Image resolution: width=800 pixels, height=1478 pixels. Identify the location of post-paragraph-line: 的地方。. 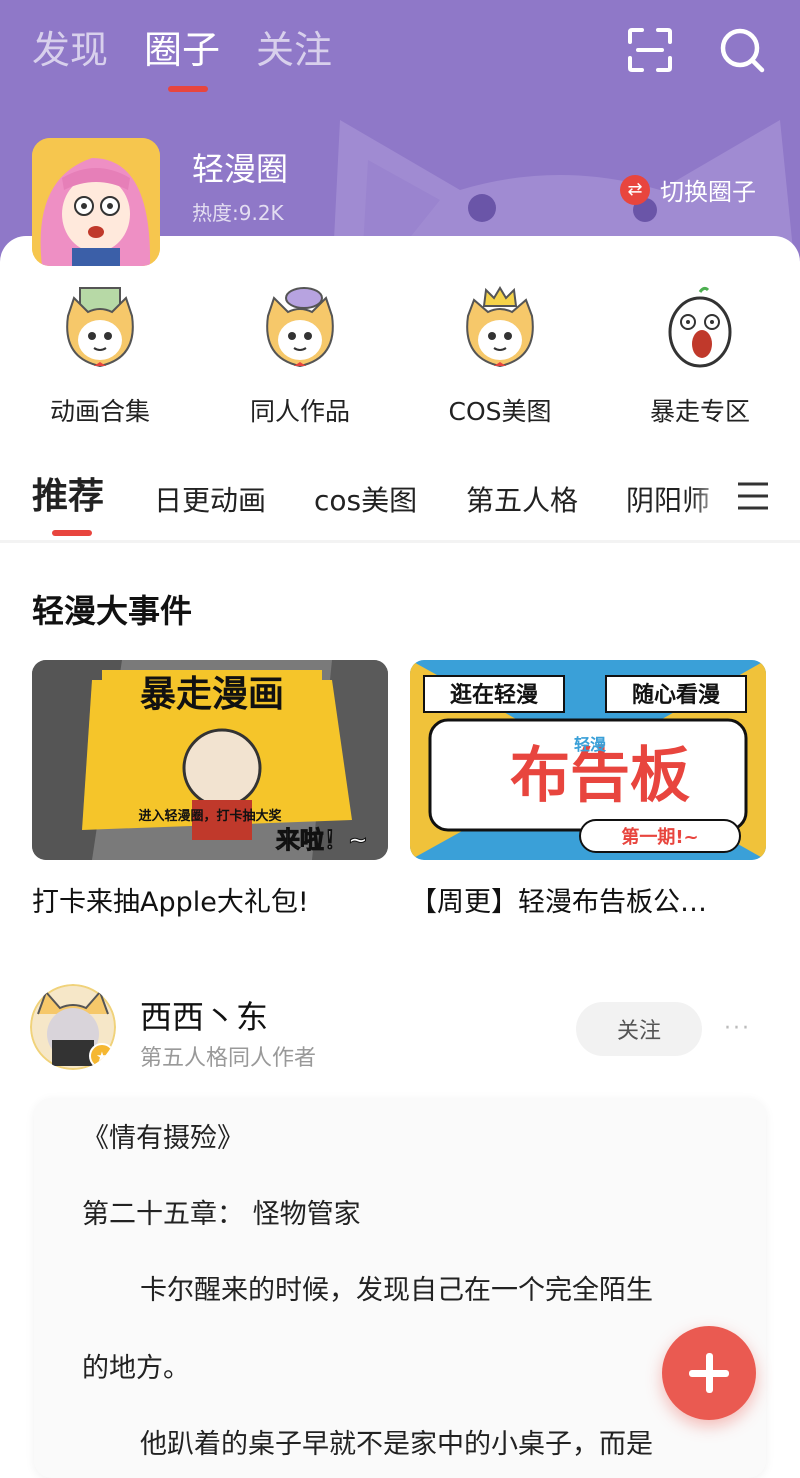
(136, 1368).